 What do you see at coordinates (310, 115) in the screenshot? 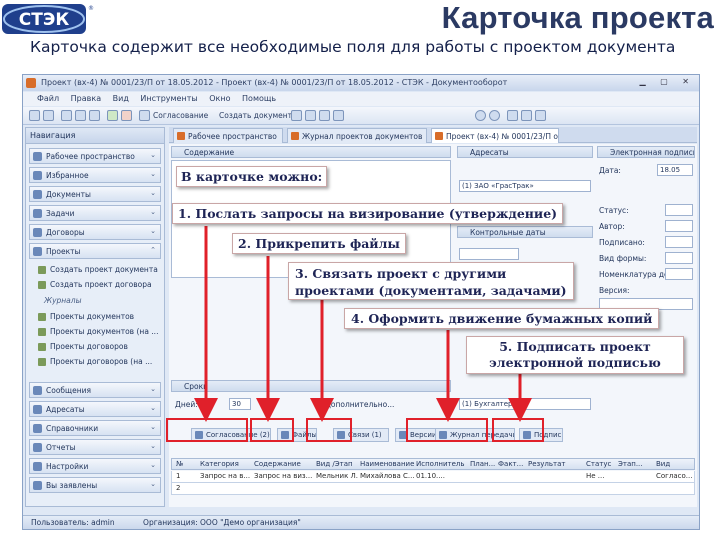
I see `link-icon` at bounding box center [310, 115].